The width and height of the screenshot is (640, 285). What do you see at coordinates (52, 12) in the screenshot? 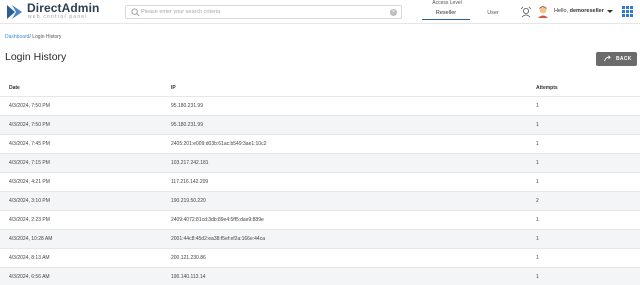
I see `brand-logo: DirectAdmin web control panel` at bounding box center [52, 12].